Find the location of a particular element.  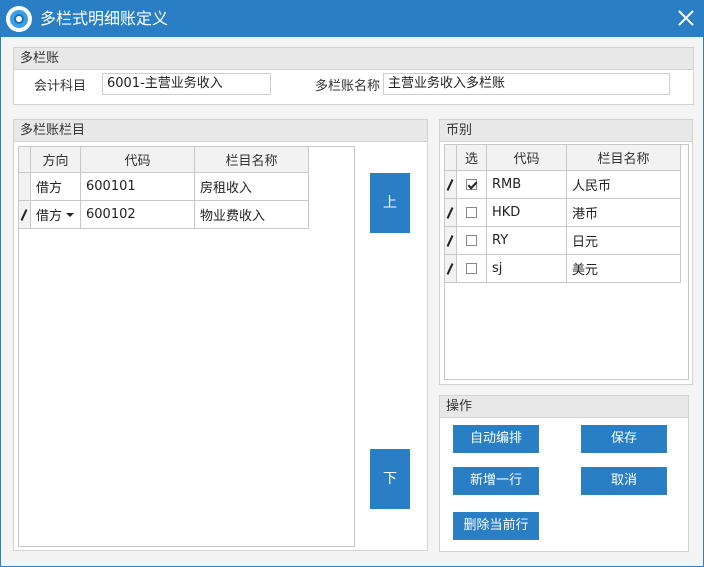

columns-header-row: 方向 代码 栏目名称 is located at coordinates (163, 159).